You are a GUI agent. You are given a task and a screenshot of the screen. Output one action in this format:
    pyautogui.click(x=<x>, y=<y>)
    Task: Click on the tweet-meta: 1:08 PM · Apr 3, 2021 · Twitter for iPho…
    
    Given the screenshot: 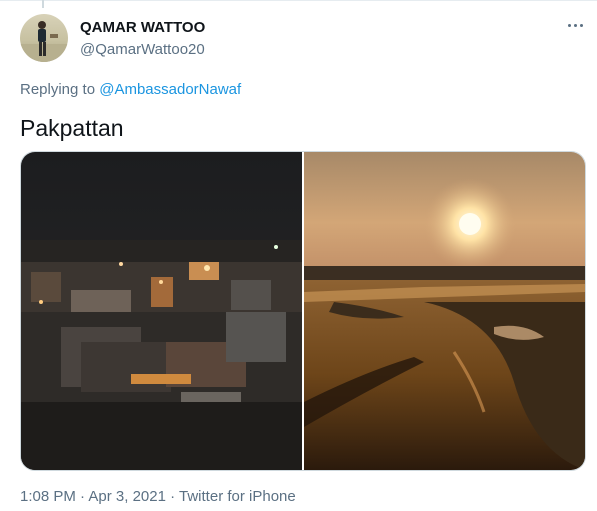 What is the action you would take?
    pyautogui.click(x=158, y=496)
    